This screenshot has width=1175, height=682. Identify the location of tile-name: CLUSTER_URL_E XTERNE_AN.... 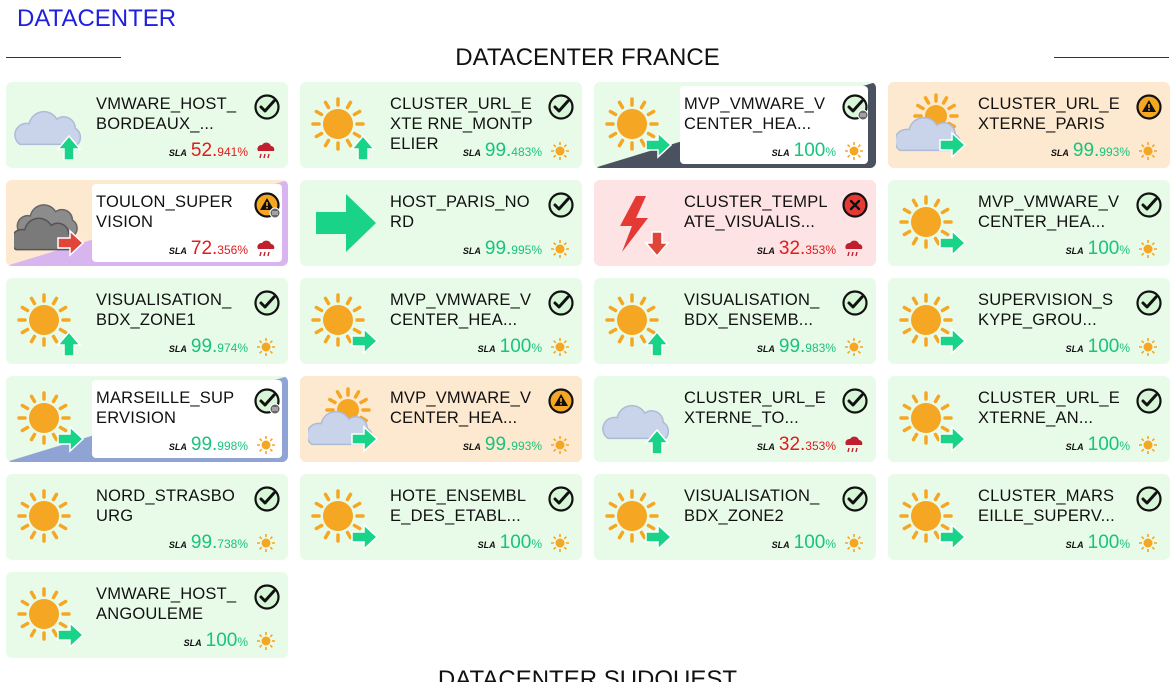
(1053, 408).